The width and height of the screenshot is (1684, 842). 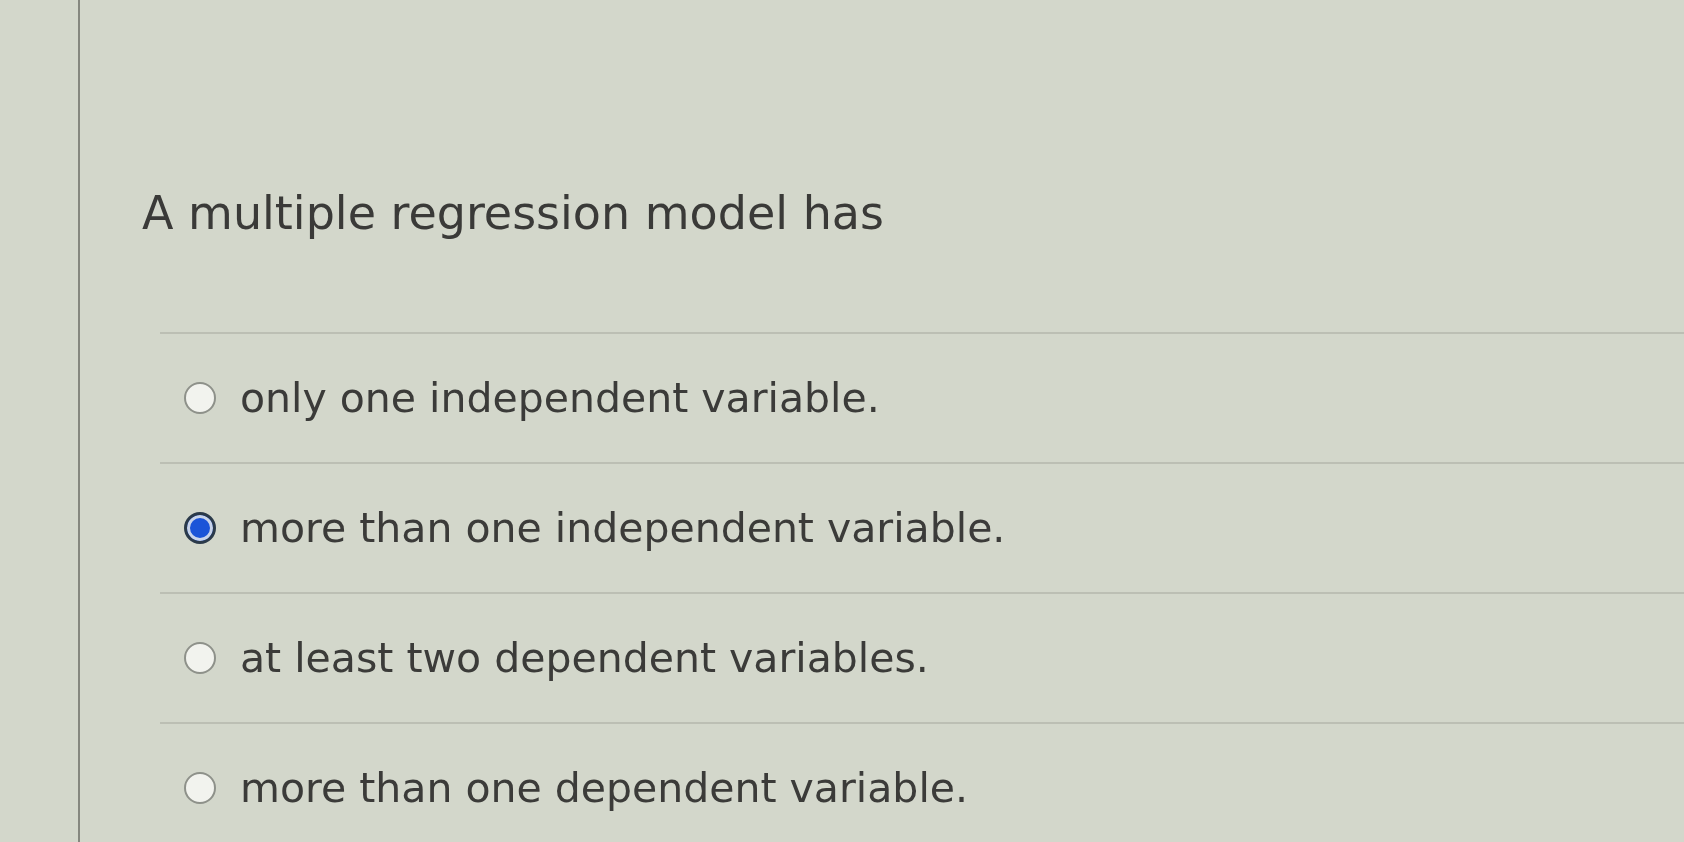 What do you see at coordinates (604, 788) in the screenshot?
I see `option-label: more than one dependent variable.` at bounding box center [604, 788].